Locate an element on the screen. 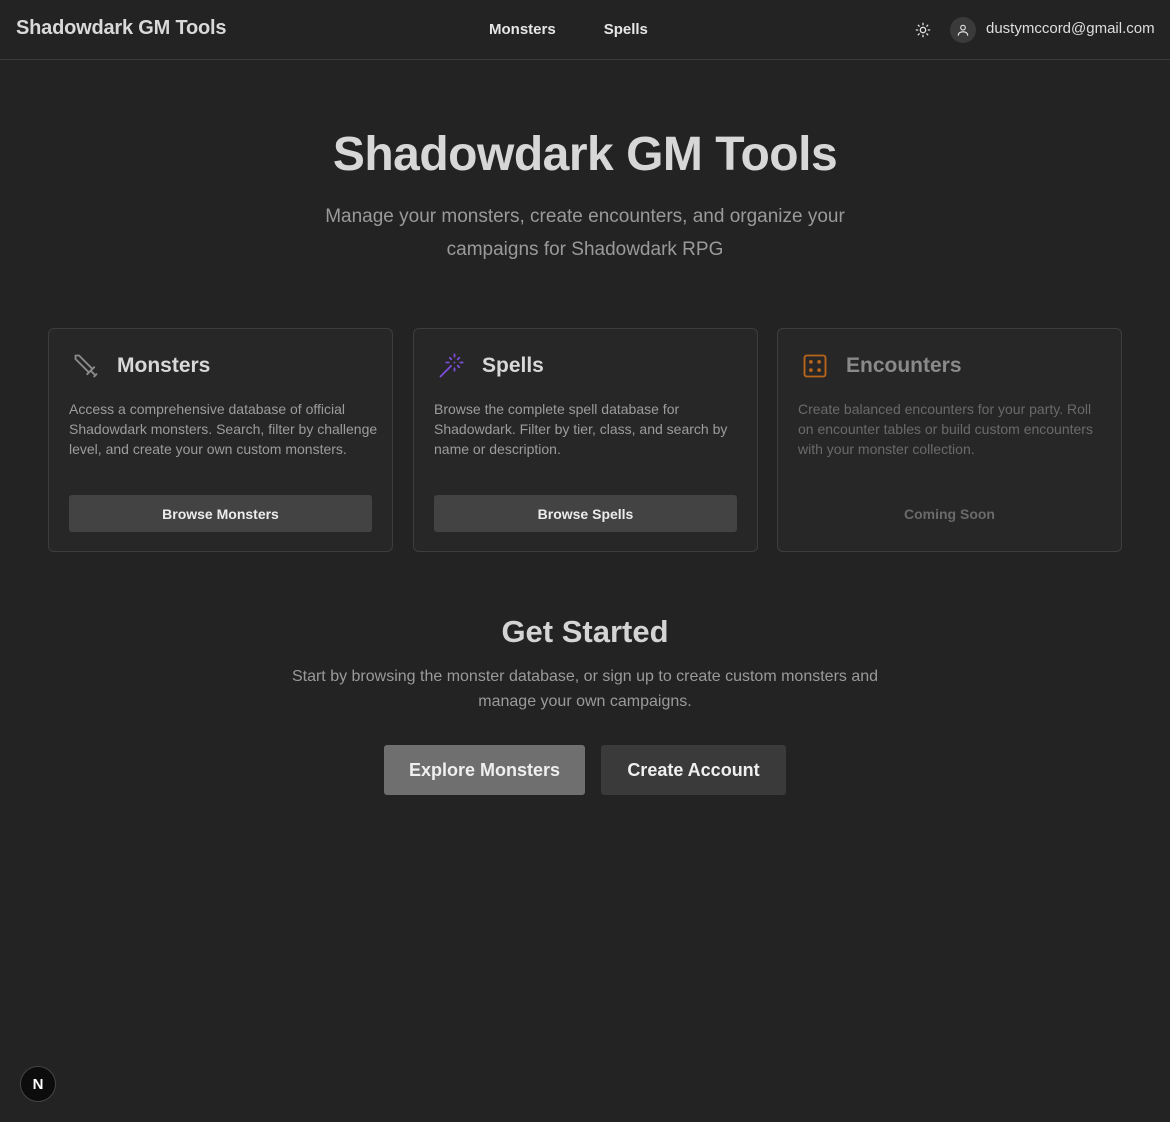  dev-badge-label: N is located at coordinates (38, 1084).